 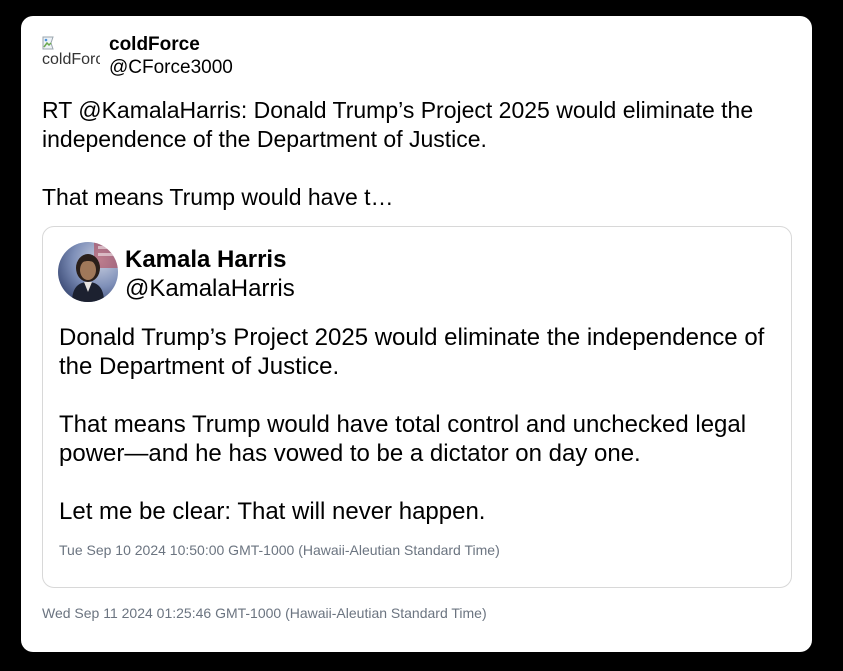 What do you see at coordinates (272, 511) in the screenshot?
I see `quoted-text-paragraph-3: Let me be clear: That will never happen.` at bounding box center [272, 511].